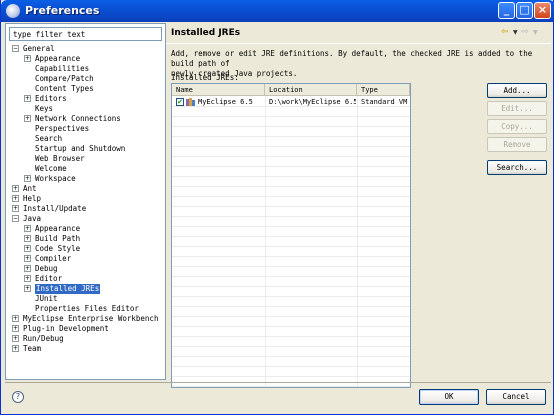 The image size is (554, 415). I want to click on tree-item-label: Run/Debug, so click(43, 338).